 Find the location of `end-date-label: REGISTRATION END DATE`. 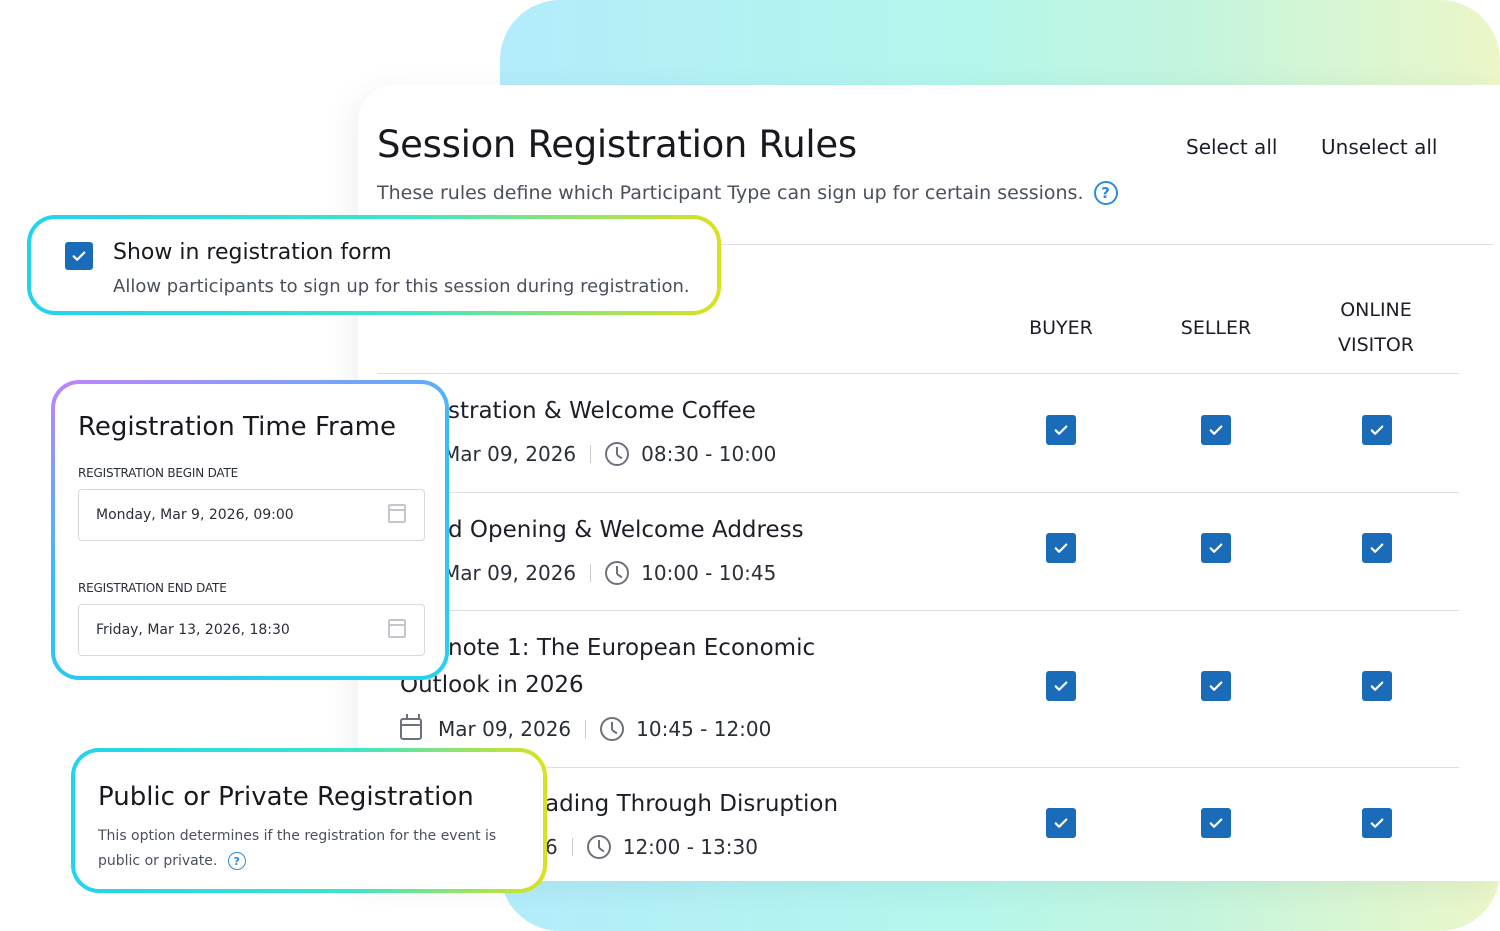

end-date-label: REGISTRATION END DATE is located at coordinates (152, 588).